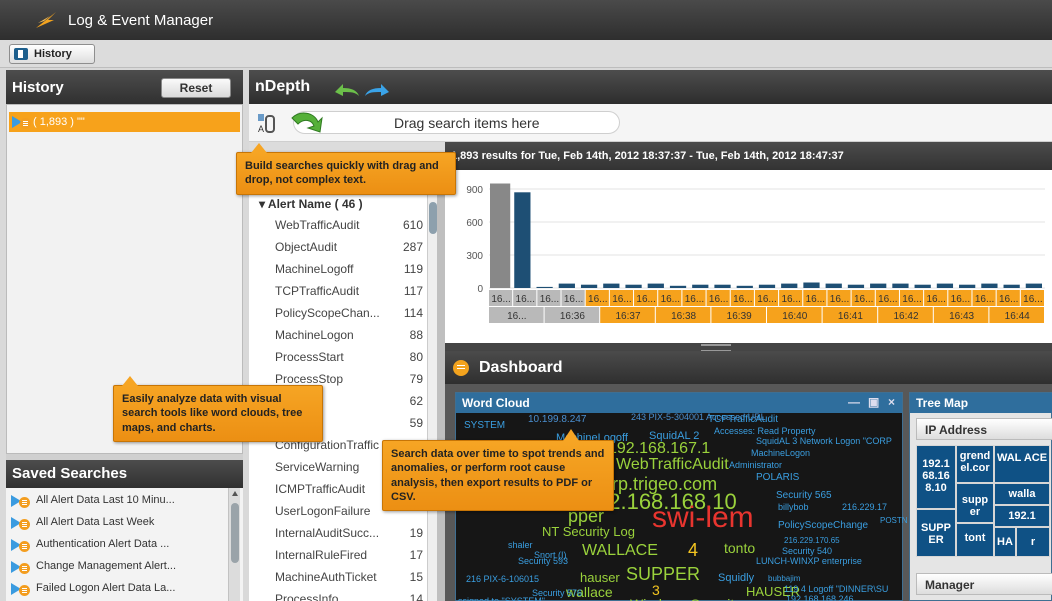  I want to click on tree-map-cell: 192.1 68.16 8.10, so click(936, 477).